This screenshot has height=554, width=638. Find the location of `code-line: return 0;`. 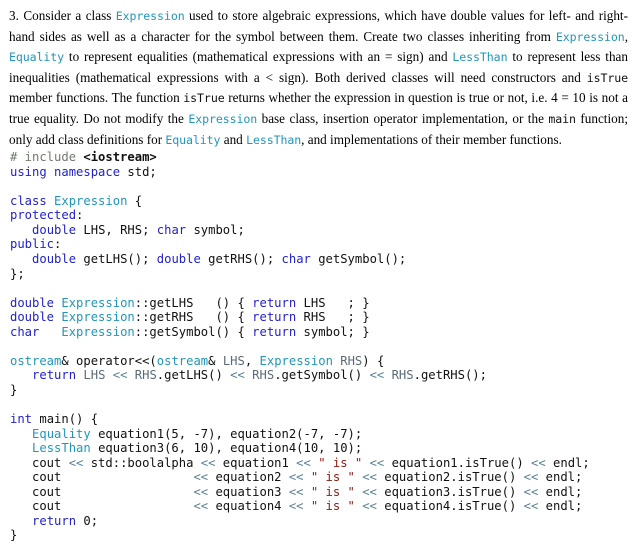

code-line: return 0; is located at coordinates (320, 521).